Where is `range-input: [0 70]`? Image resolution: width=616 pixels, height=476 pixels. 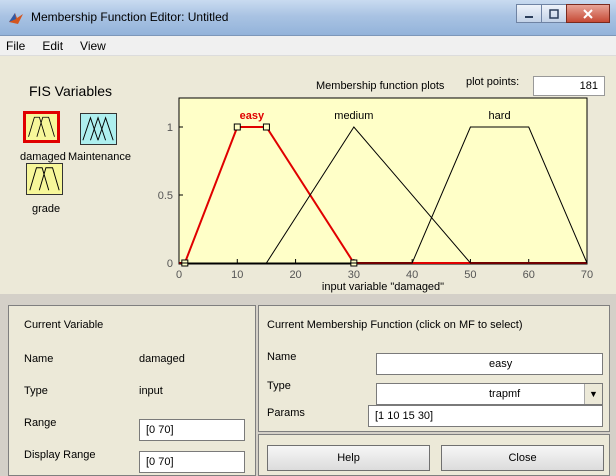
range-input: [0 70] is located at coordinates (192, 430).